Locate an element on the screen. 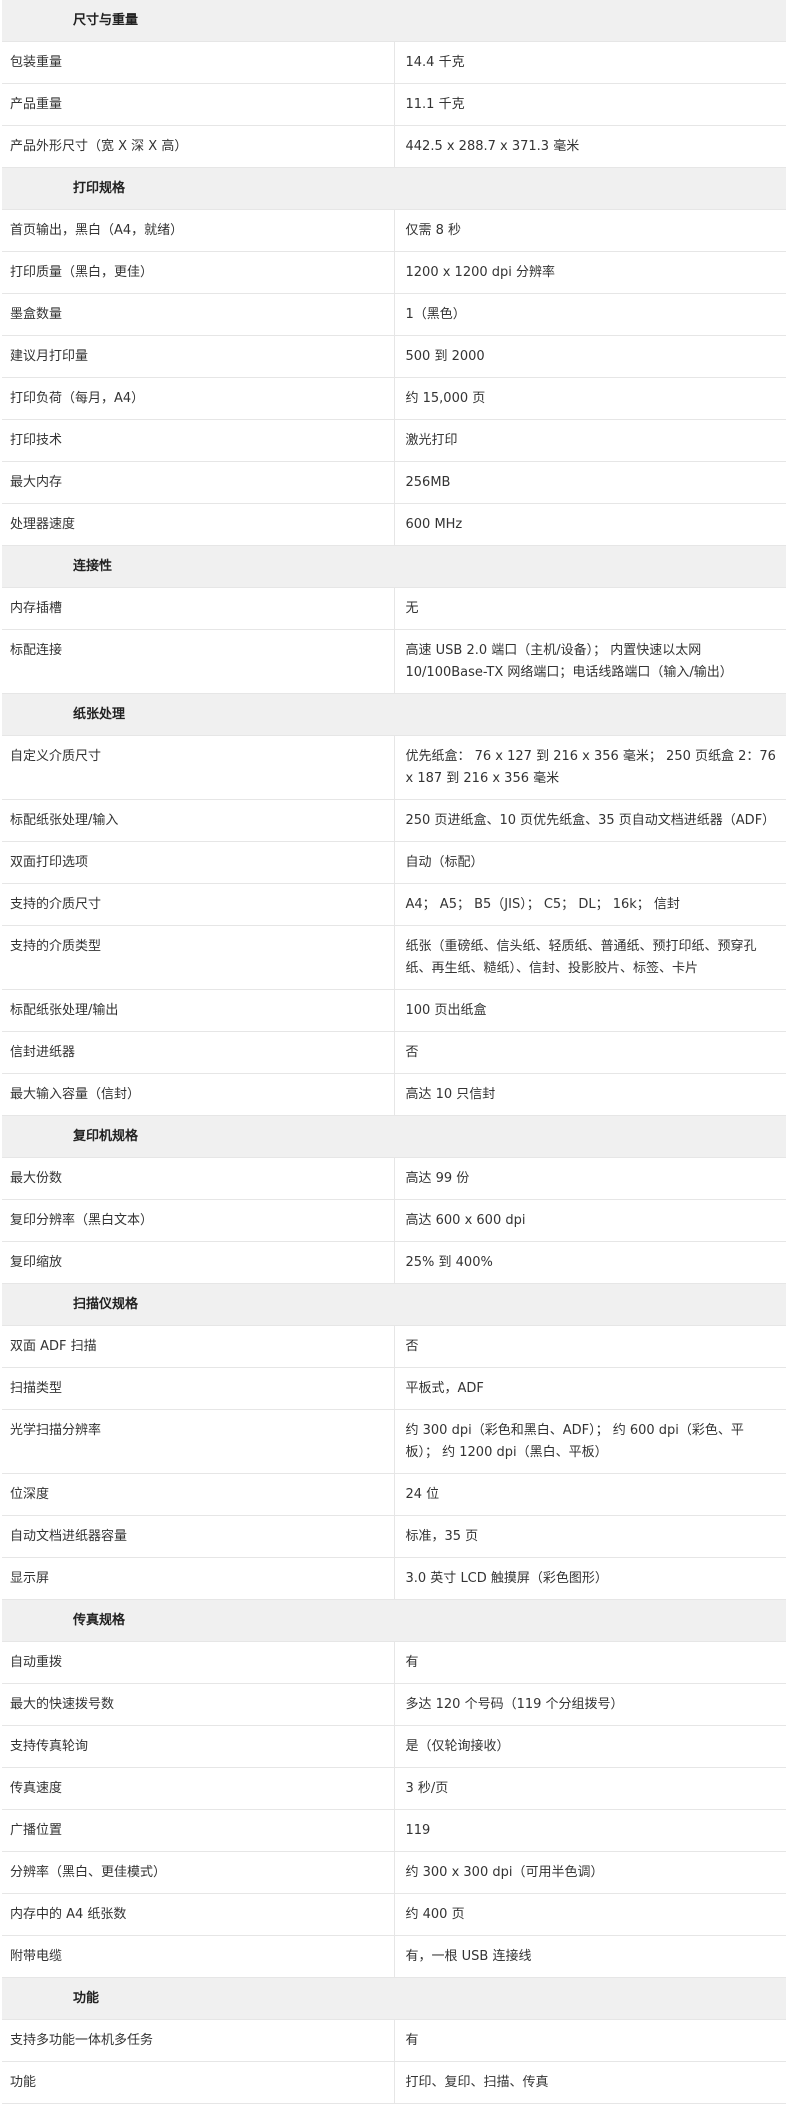 Image resolution: width=790 pixels, height=2104 pixels. spec-label: 广播位置 is located at coordinates (198, 1830).